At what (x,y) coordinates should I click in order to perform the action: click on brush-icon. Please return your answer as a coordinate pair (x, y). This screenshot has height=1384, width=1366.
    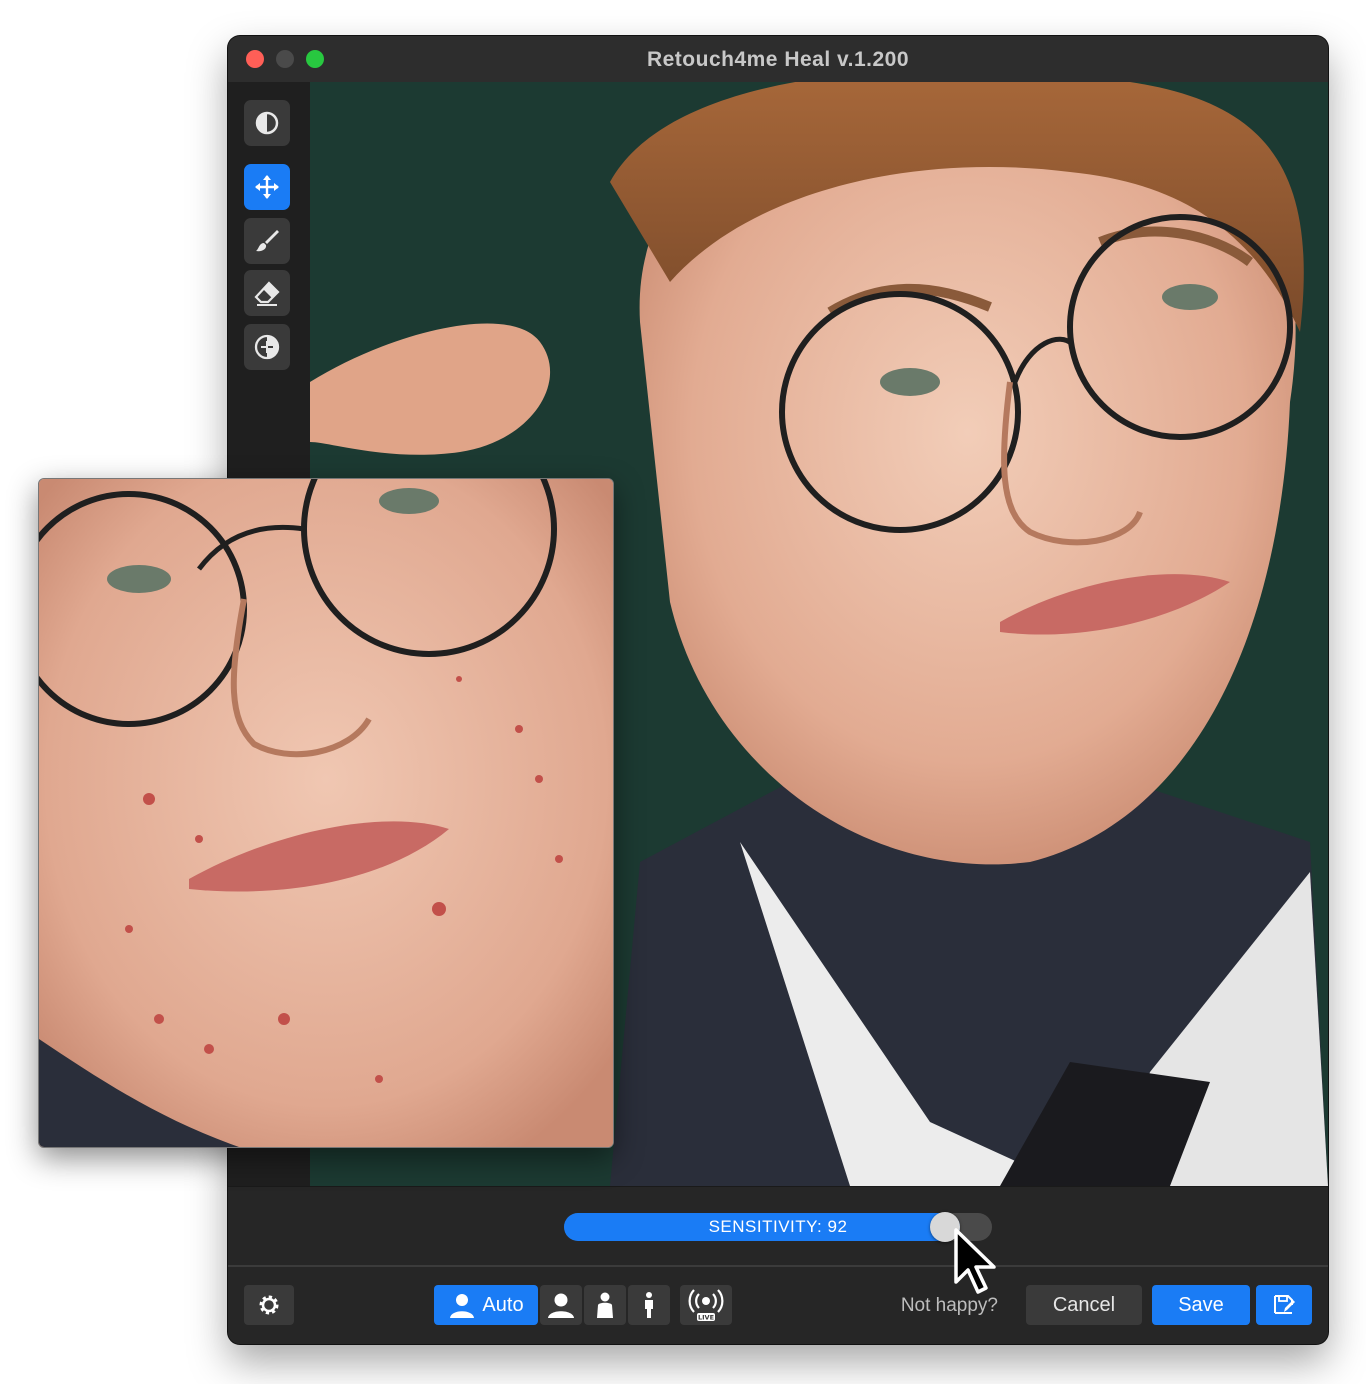
    Looking at the image, I should click on (267, 241).